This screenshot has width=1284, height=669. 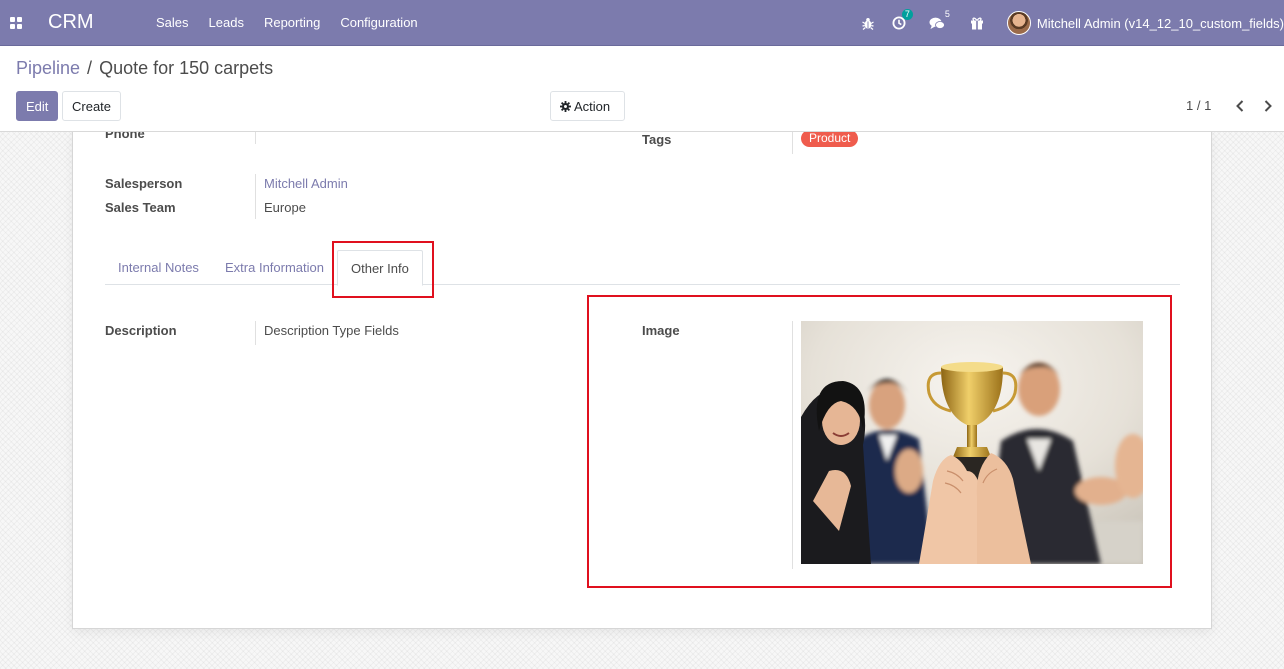 I want to click on main-menu: Sales Leads Reporting Configuration, so click(x=287, y=23).